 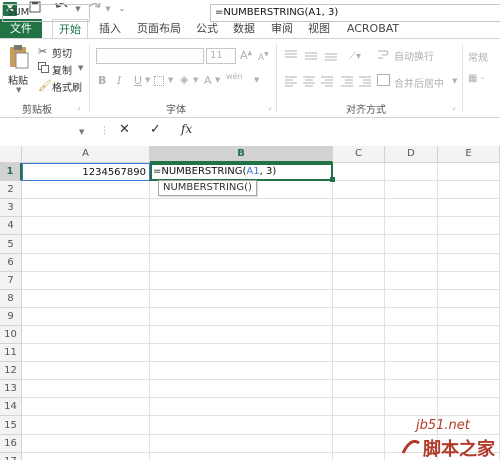 I want to click on cell-d12, so click(x=411, y=371).